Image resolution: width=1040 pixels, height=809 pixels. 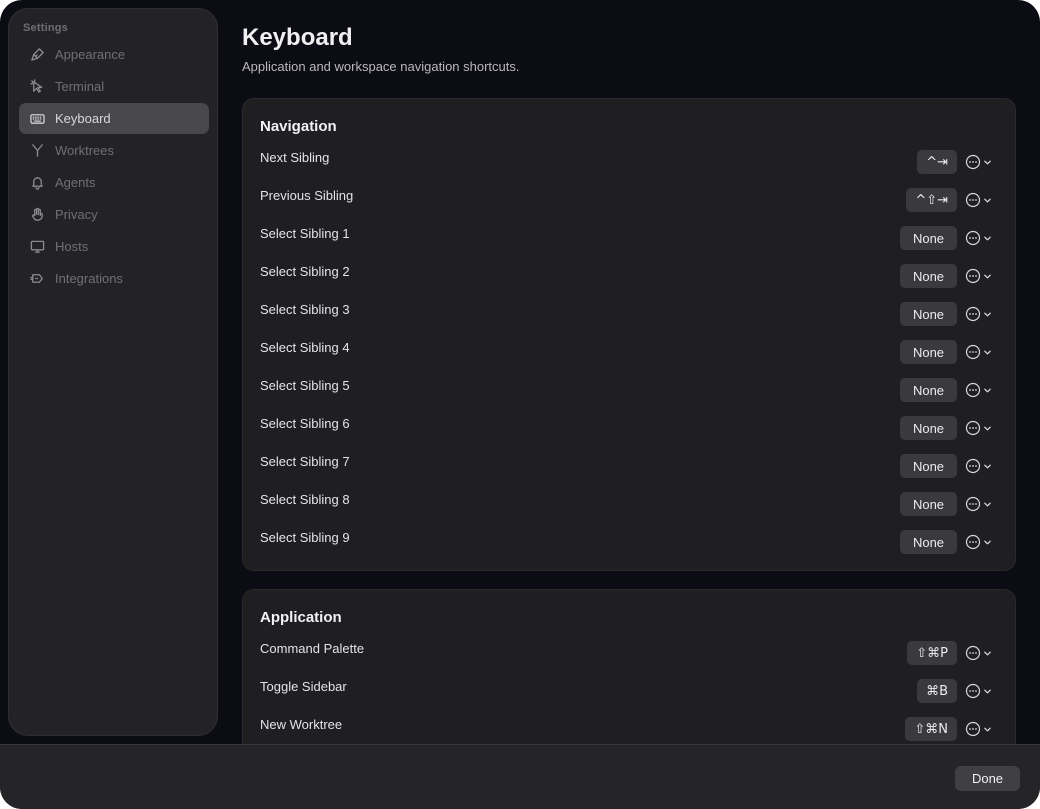 What do you see at coordinates (520, 776) in the screenshot?
I see `footer-bar: Done` at bounding box center [520, 776].